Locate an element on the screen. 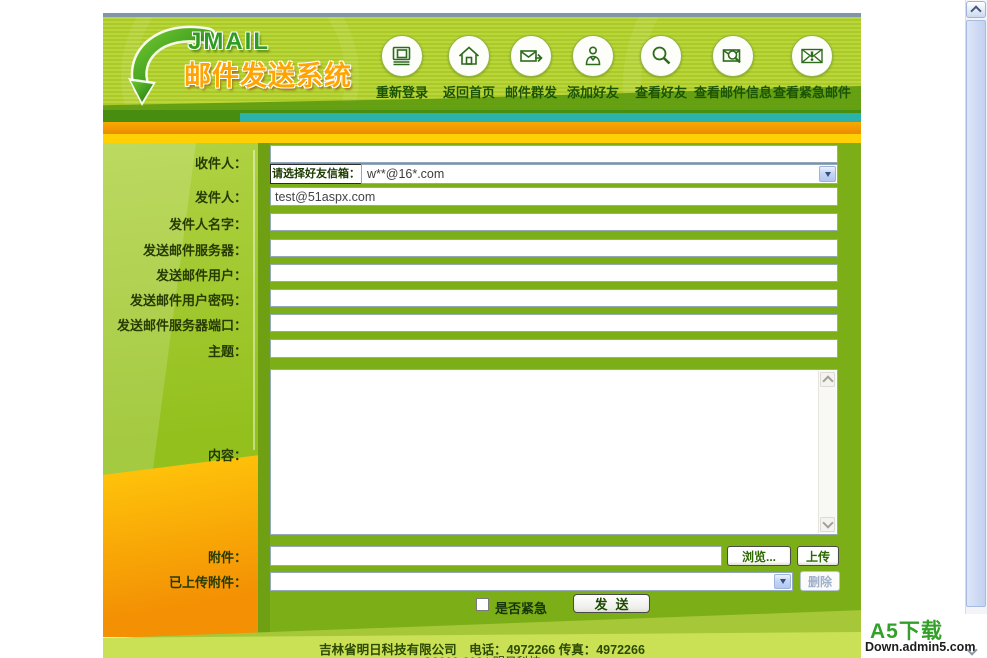 The height and width of the screenshot is (658, 987). toolbar-item-view-urgent-mail: 查看紧急邮件 is located at coordinates (812, 68).